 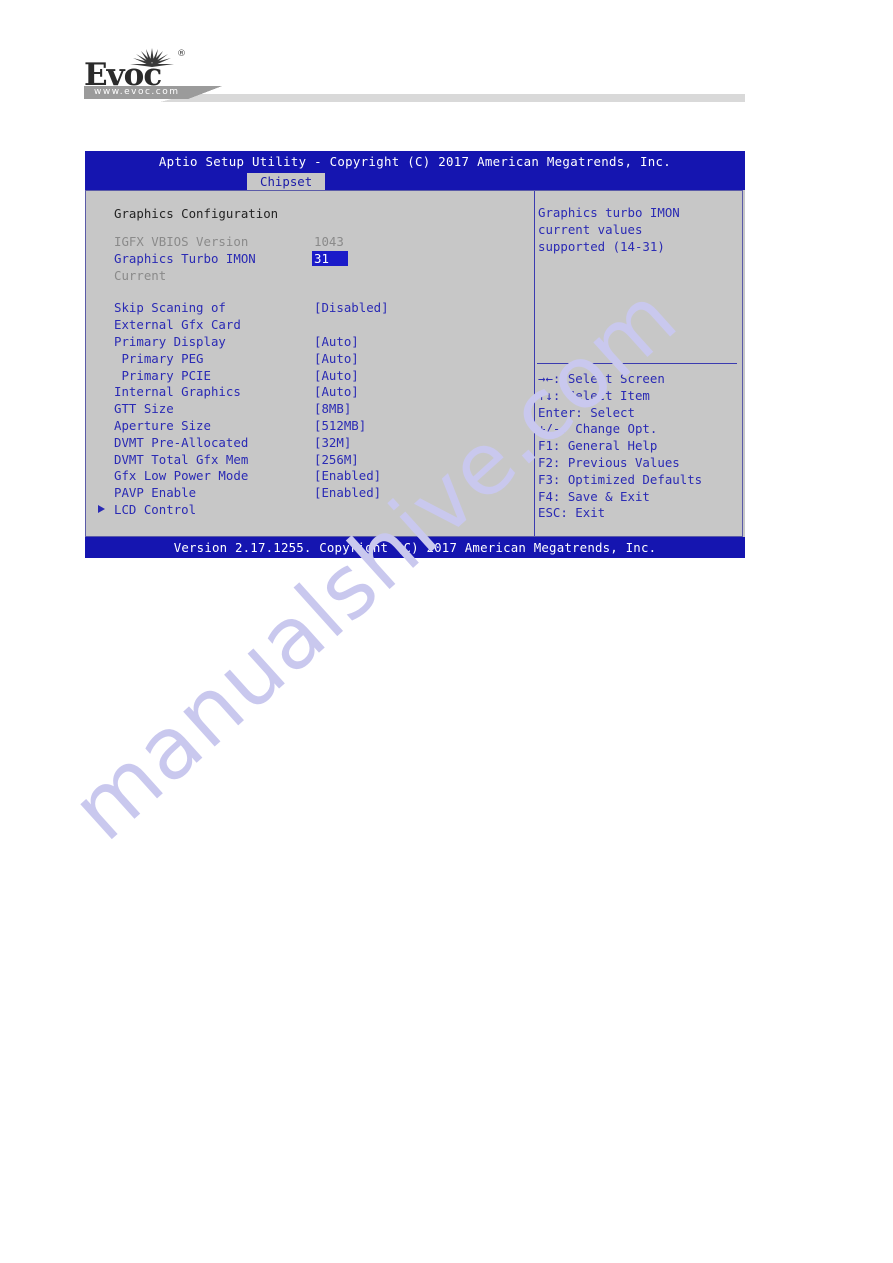 I want to click on key-legend-line: +/-: Change Opt., so click(x=598, y=429).